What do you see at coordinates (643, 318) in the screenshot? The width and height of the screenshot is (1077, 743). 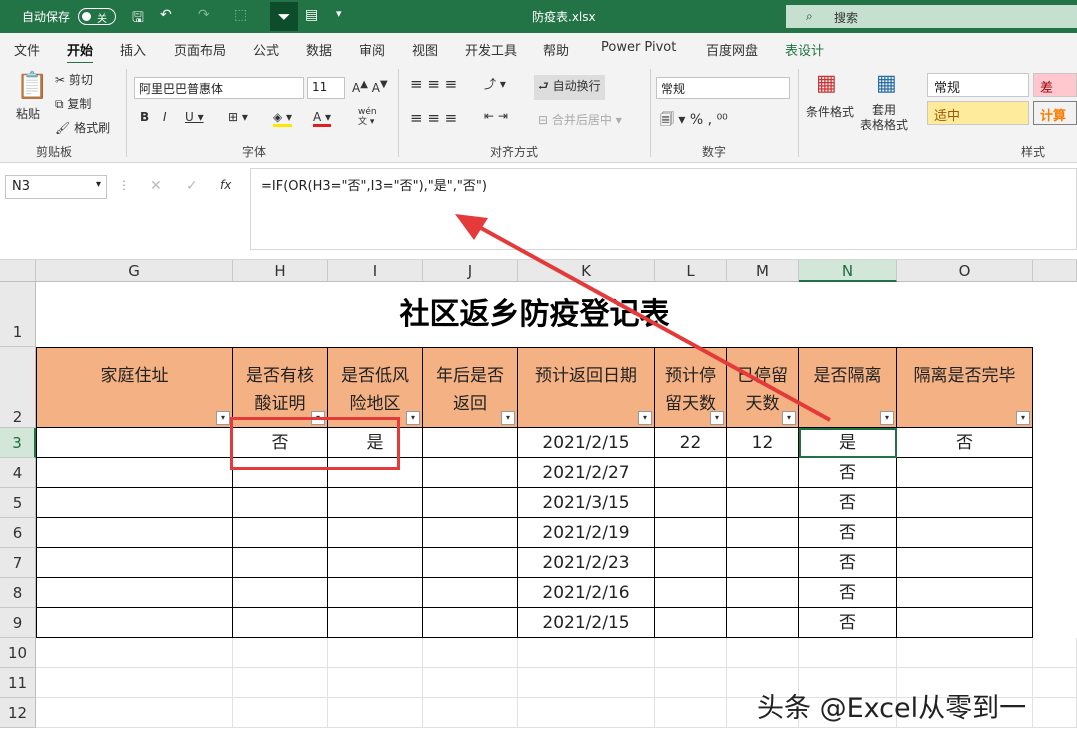 I see `annotation-arrow` at bounding box center [643, 318].